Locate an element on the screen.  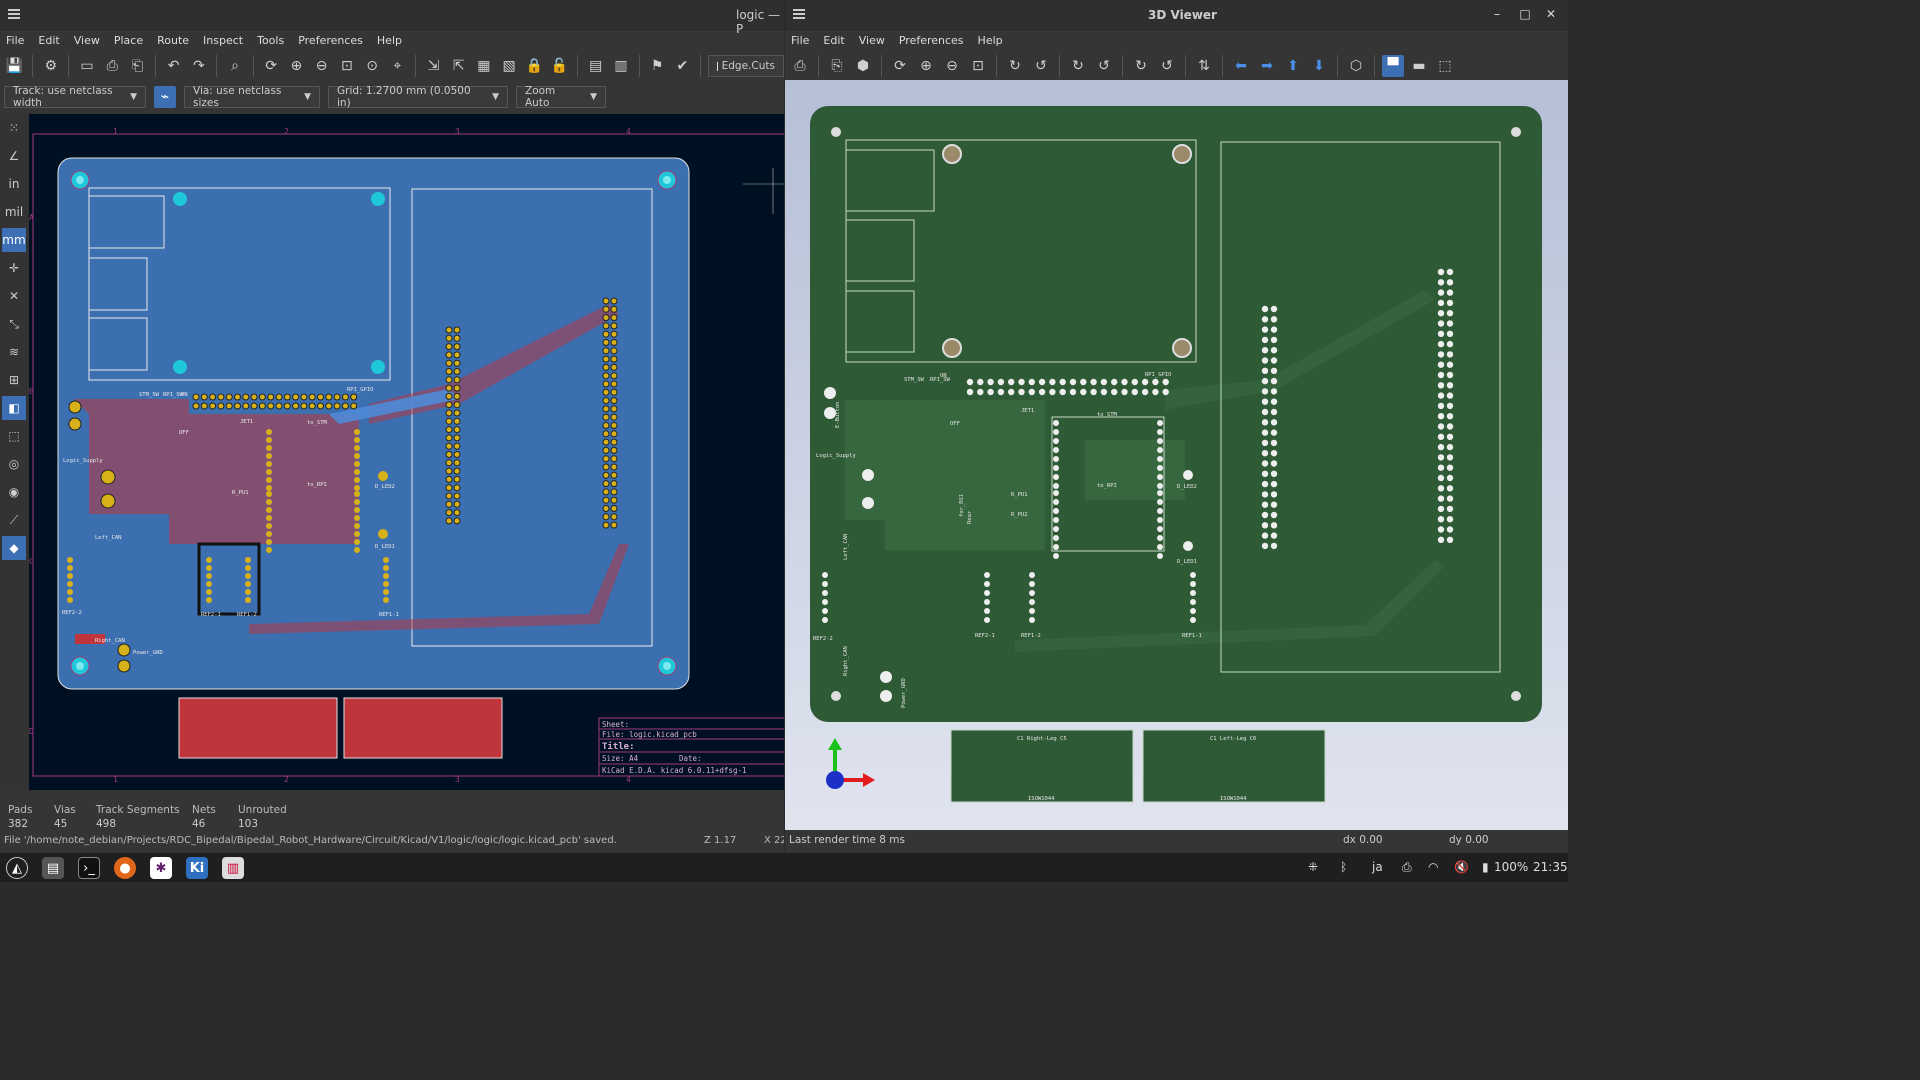
menu-route: Route is located at coordinates (173, 40).